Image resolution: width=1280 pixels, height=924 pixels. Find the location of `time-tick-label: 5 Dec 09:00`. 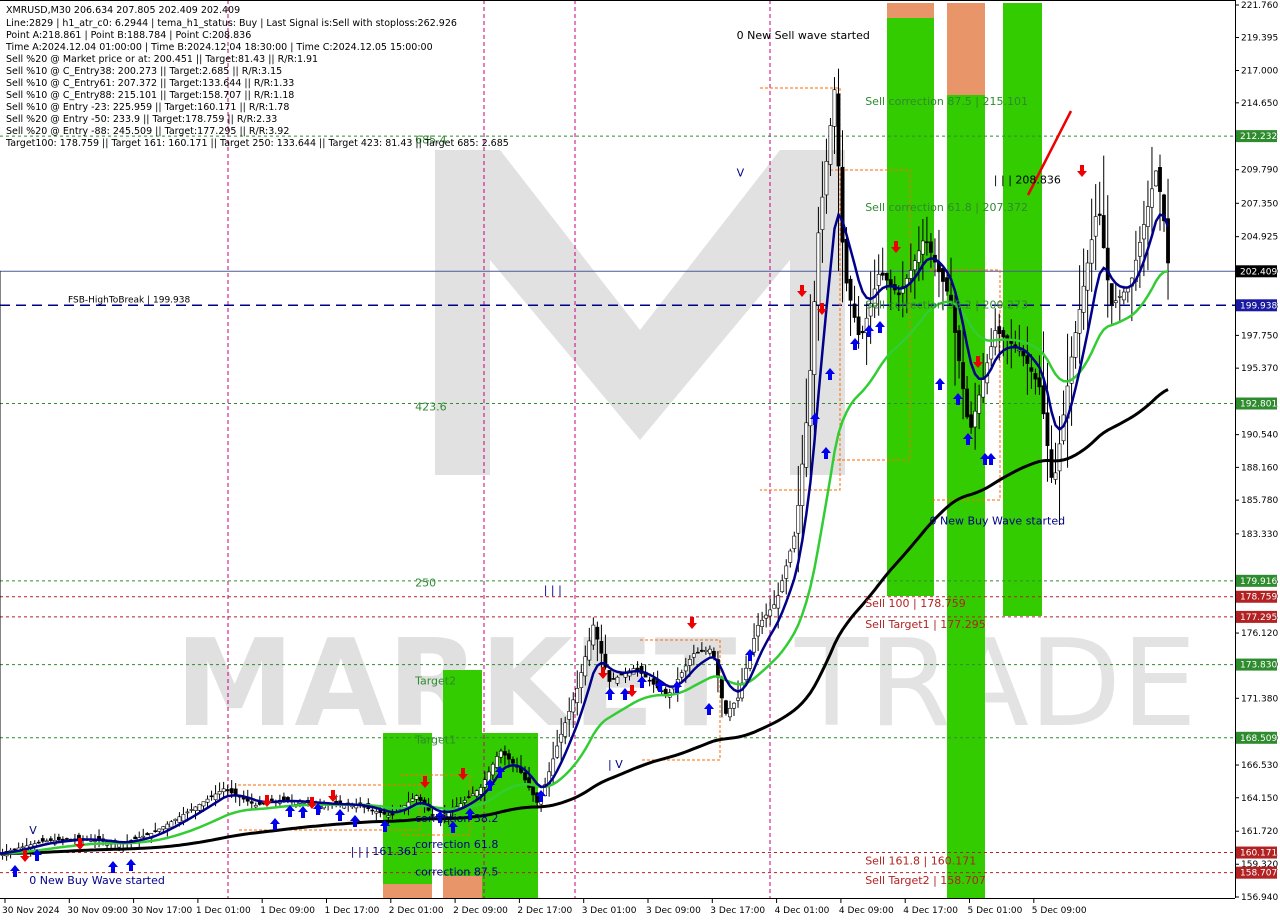

time-tick-label: 5 Dec 09:00 is located at coordinates (1059, 911).